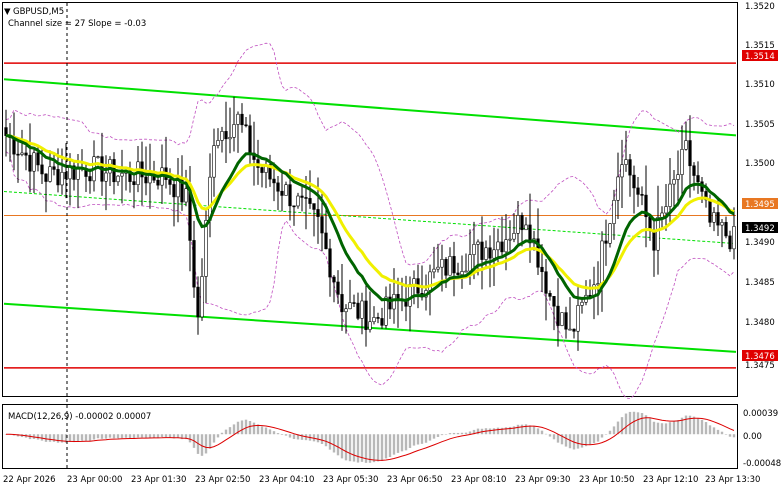 Image resolution: width=781 pixels, height=489 pixels. Describe the element at coordinates (7, 12) in the screenshot. I see `menu-triangle-icon: ▼` at that location.